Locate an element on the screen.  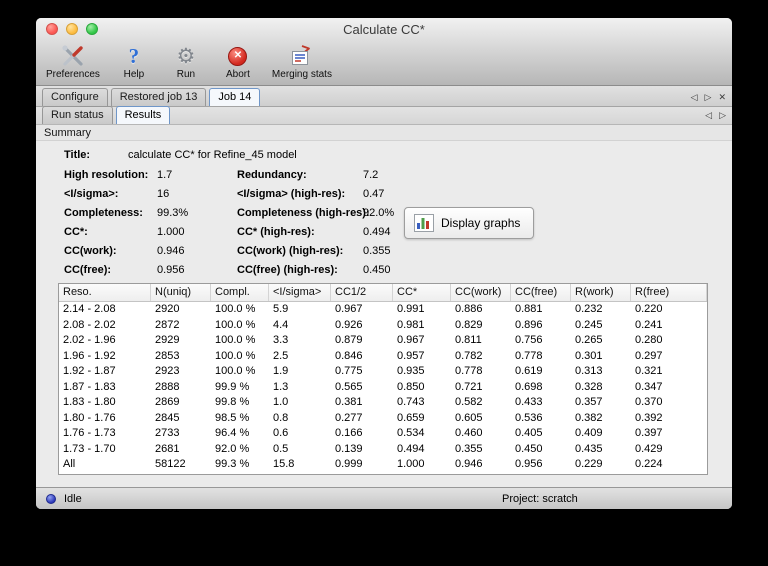
column-header-r-work: R(work) is located at coordinates (601, 292).